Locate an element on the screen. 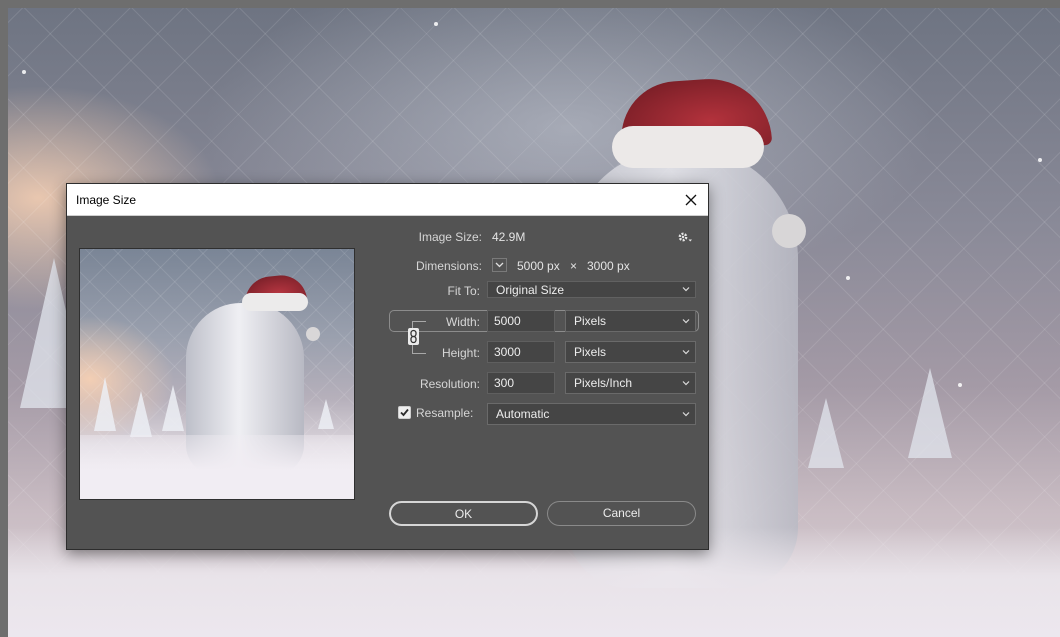  preview-snow is located at coordinates (217, 467).